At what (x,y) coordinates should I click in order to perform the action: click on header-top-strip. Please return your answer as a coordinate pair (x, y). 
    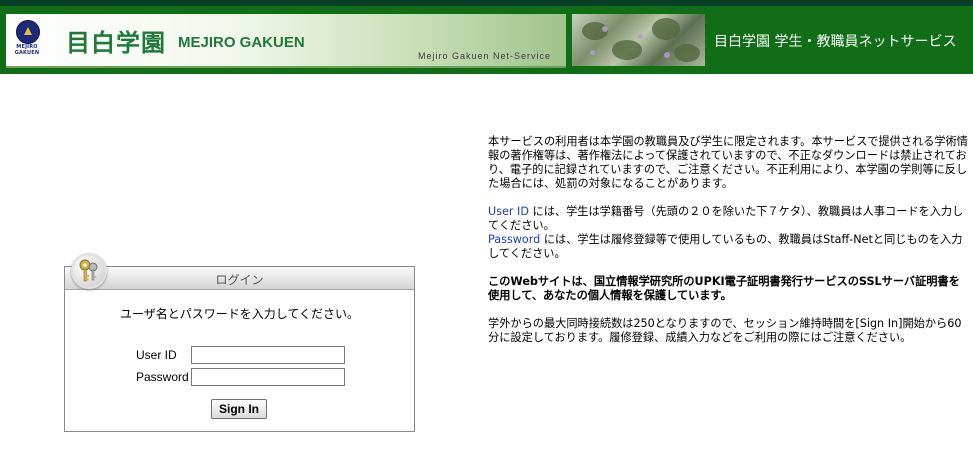
    Looking at the image, I should click on (486, 3).